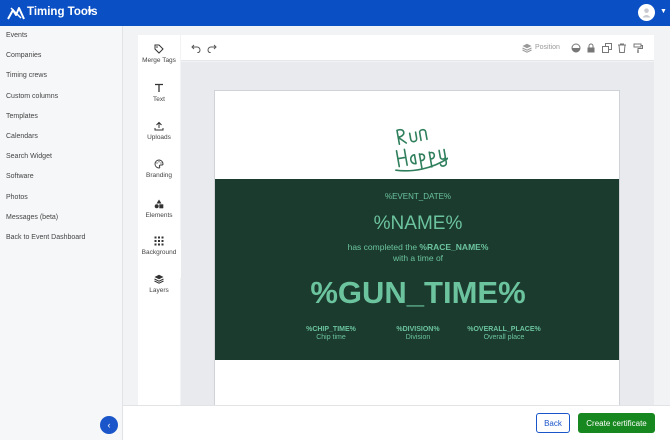  Describe the element at coordinates (159, 126) in the screenshot. I see `upload-icon` at that location.